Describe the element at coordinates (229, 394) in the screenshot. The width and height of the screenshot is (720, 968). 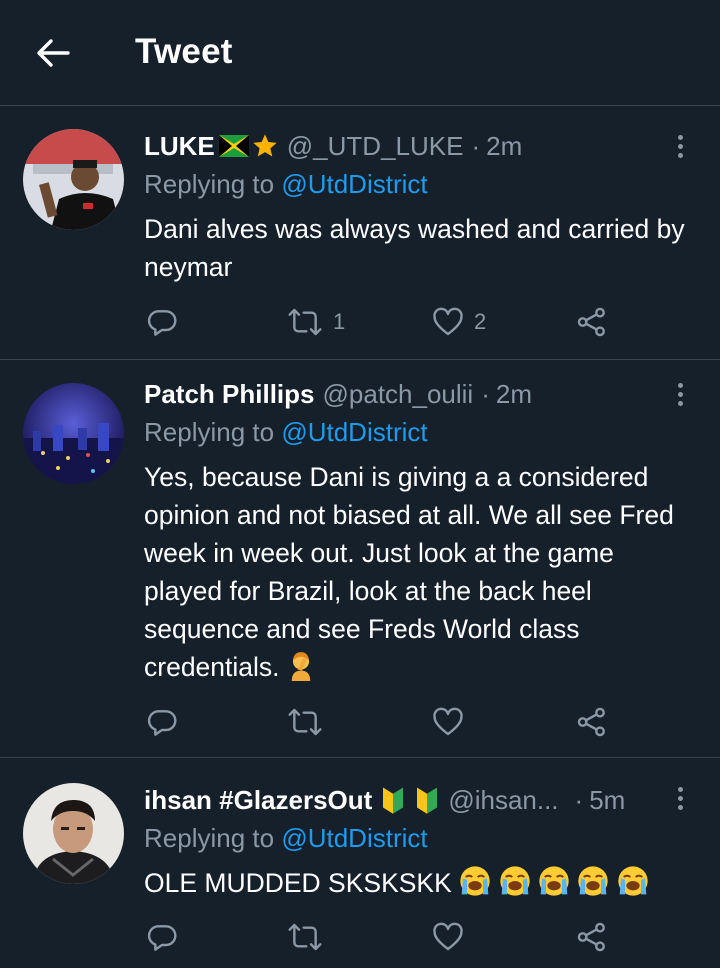
I see `display-name: Patch Phillips` at that location.